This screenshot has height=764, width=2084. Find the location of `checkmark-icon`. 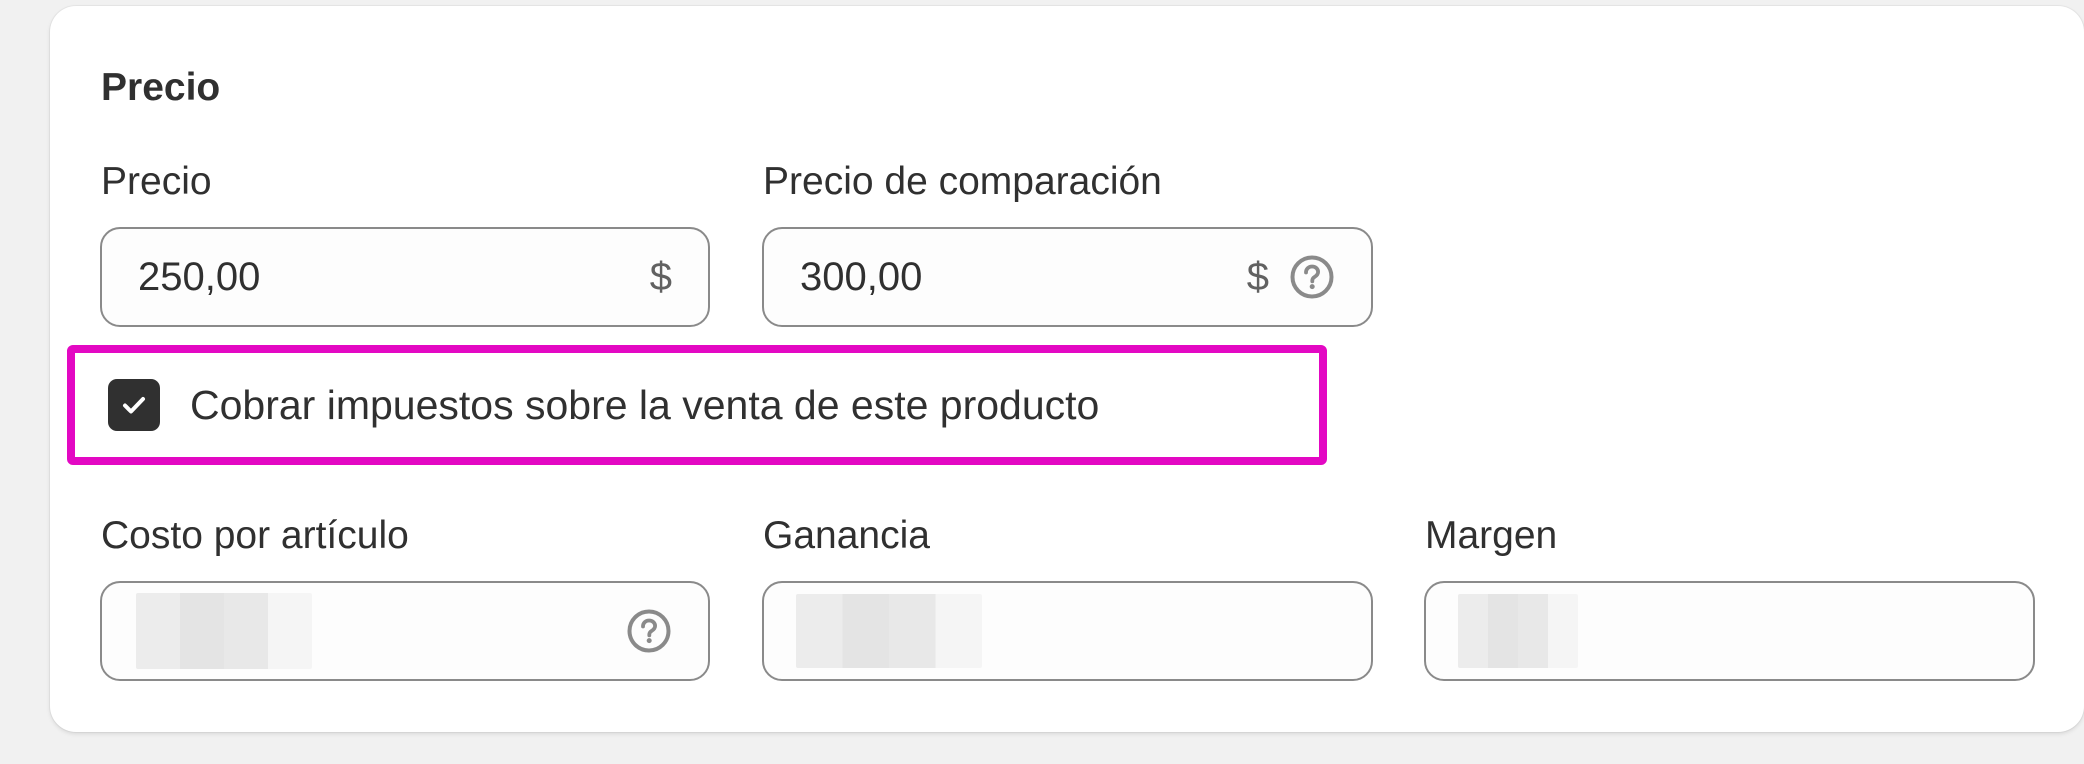

checkmark-icon is located at coordinates (134, 405).